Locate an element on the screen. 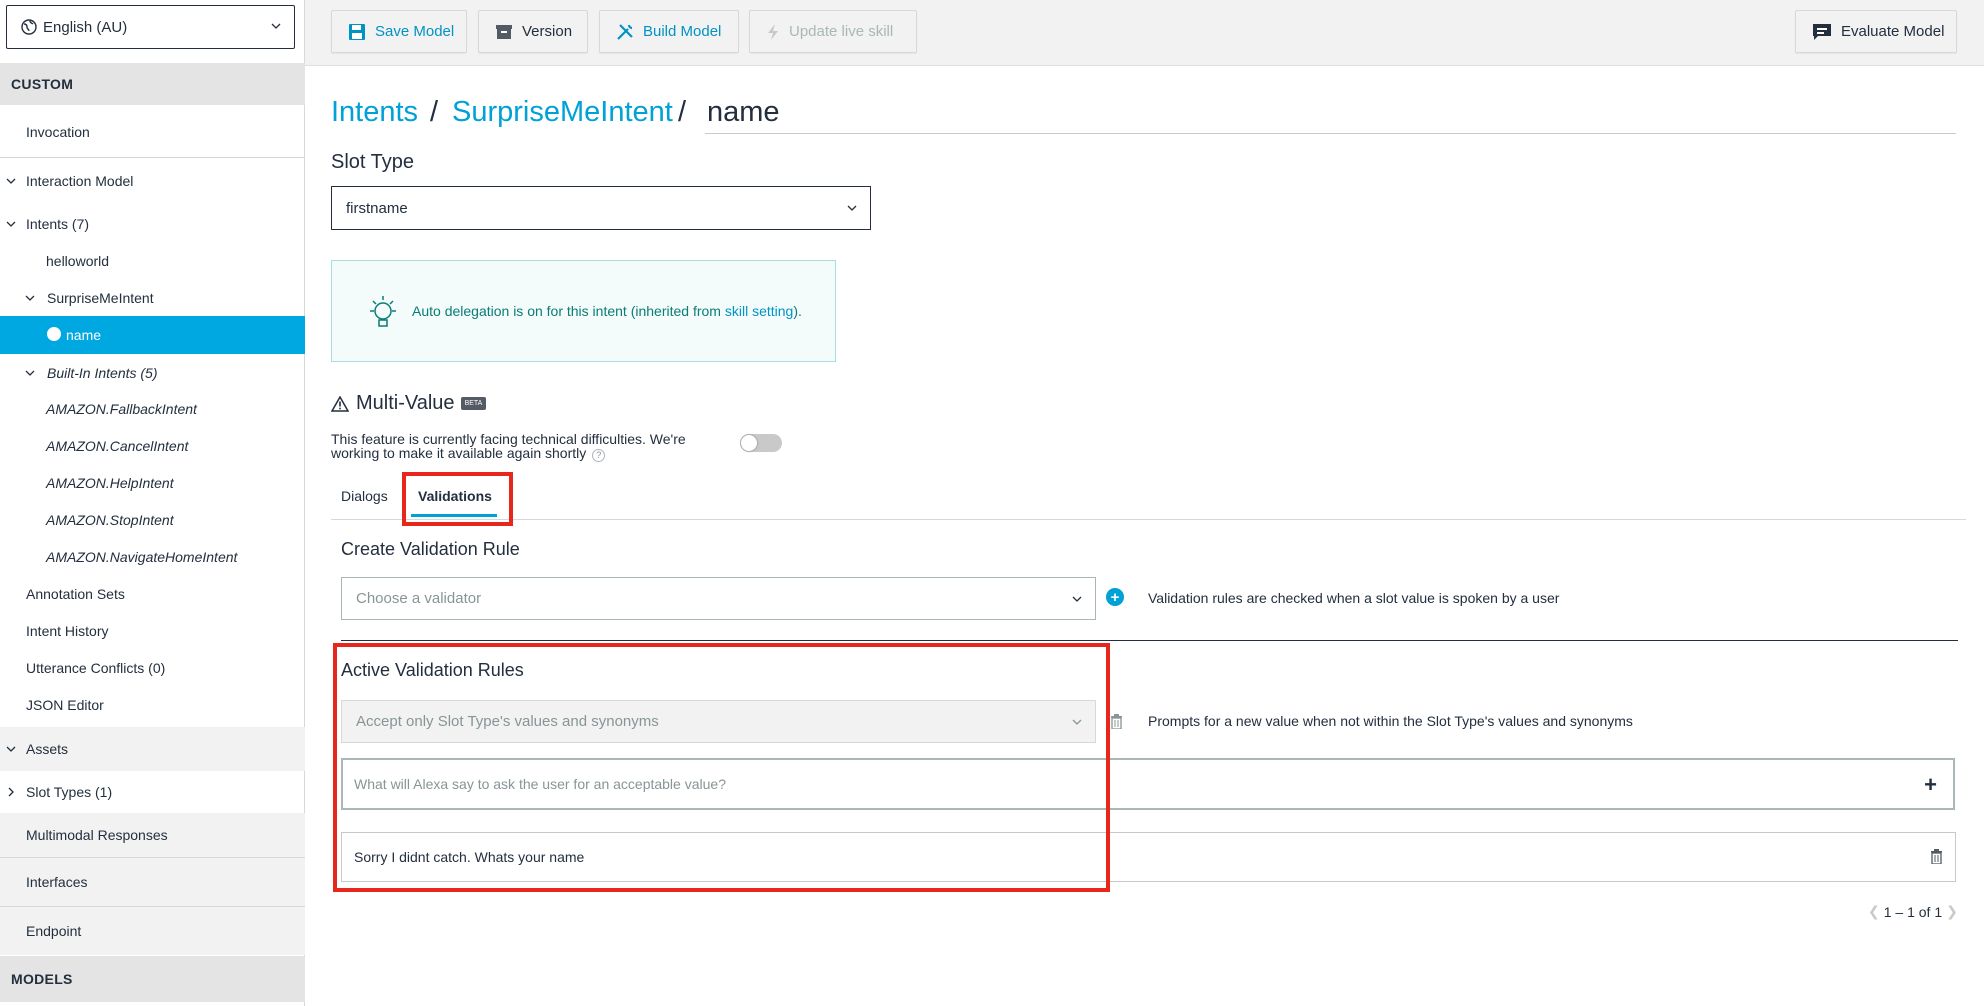  sidebar-item-endpoint: Endpoint is located at coordinates (152, 931).